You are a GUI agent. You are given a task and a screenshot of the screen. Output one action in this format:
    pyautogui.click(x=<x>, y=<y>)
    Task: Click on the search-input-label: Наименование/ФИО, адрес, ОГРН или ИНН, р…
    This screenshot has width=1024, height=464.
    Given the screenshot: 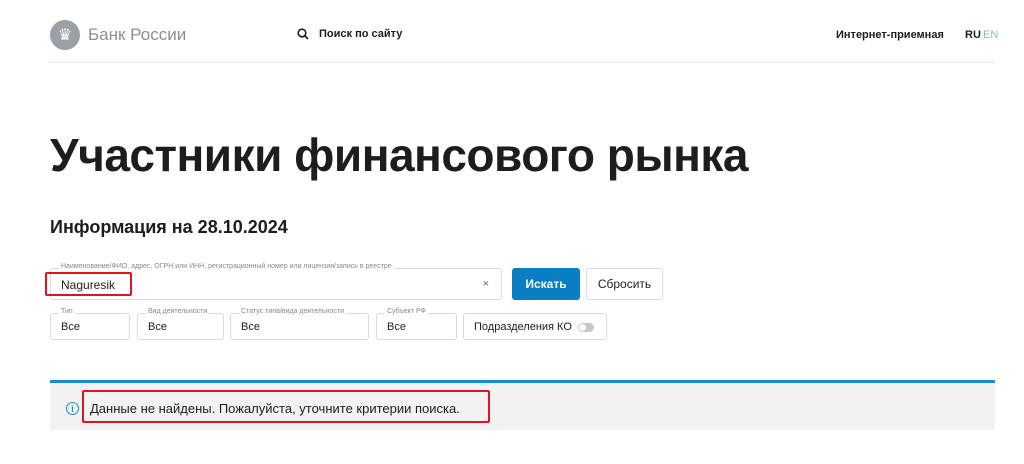 What is the action you would take?
    pyautogui.click(x=226, y=266)
    